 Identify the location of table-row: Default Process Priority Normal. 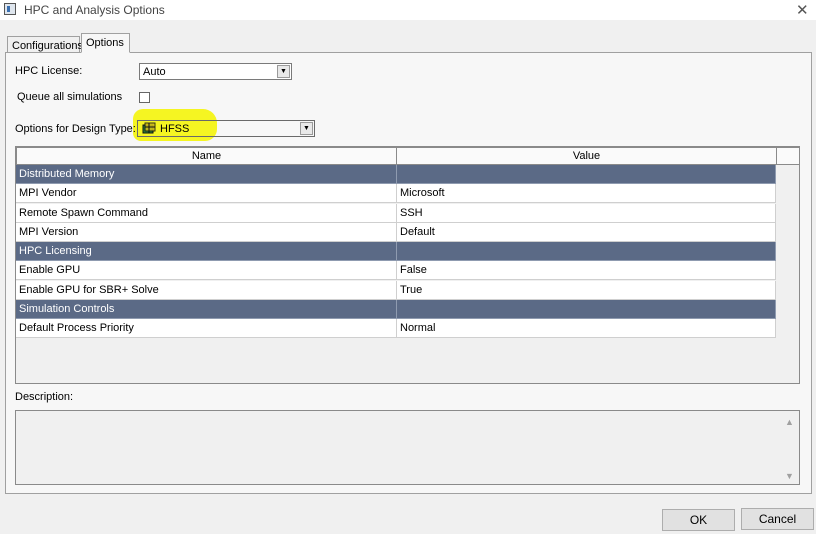
(396, 328).